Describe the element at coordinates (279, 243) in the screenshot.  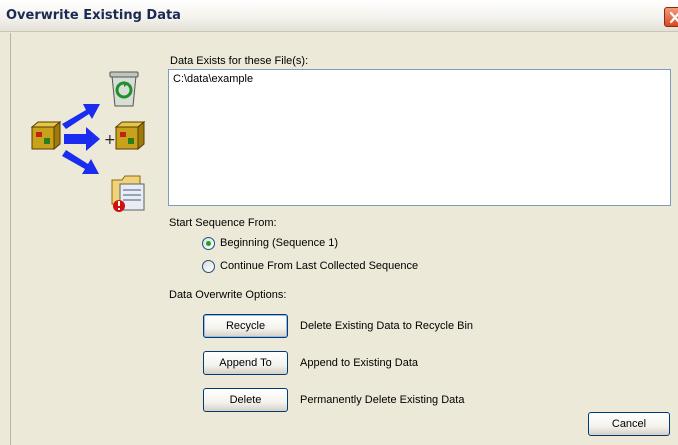
I see `radio-beginning-label: Beginning (Sequence 1)` at that location.